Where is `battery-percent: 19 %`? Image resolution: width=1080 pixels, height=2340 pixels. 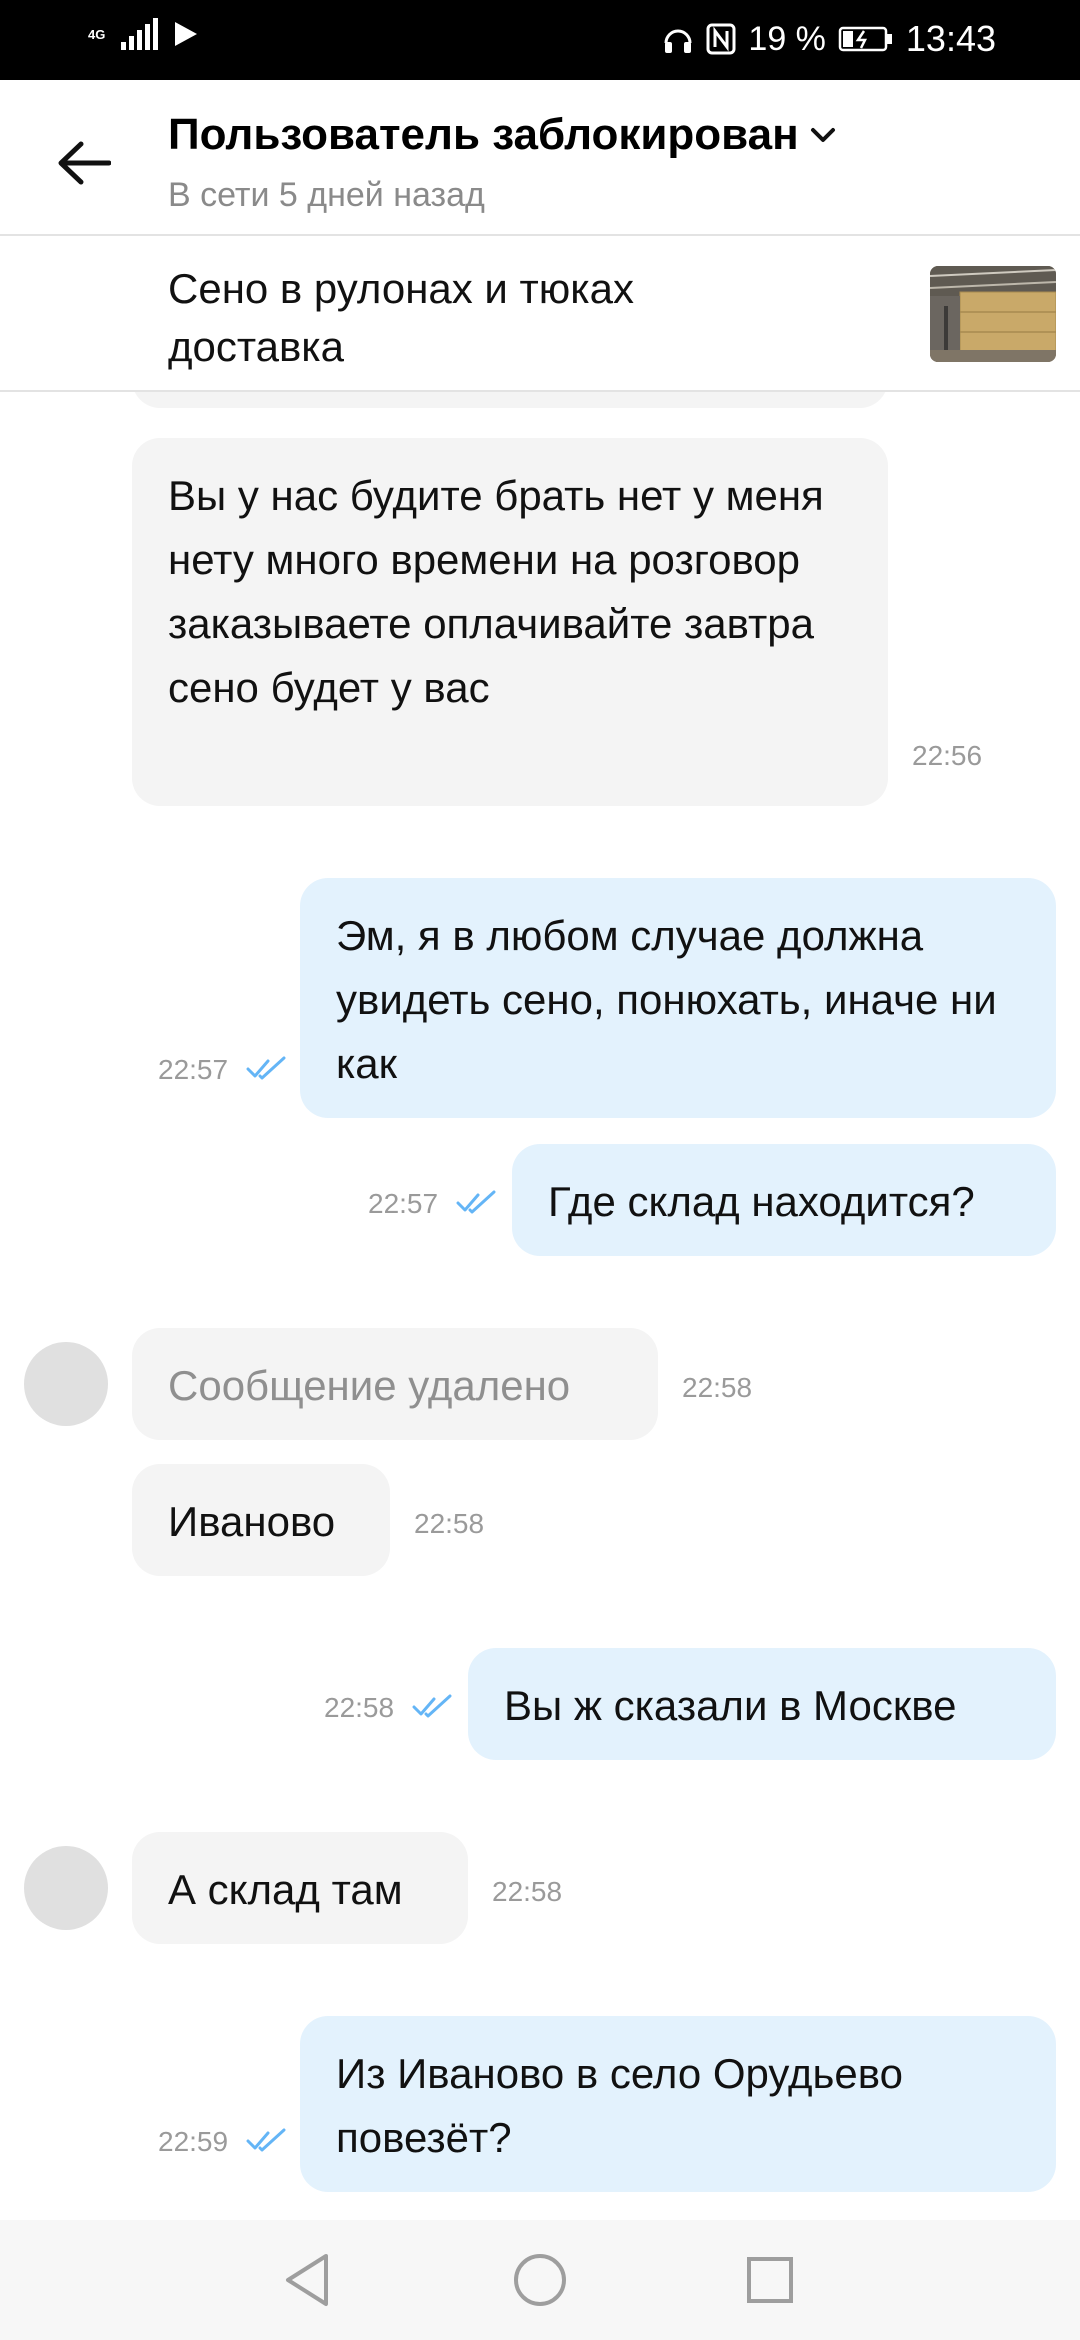
battery-percent: 19 % is located at coordinates (787, 38).